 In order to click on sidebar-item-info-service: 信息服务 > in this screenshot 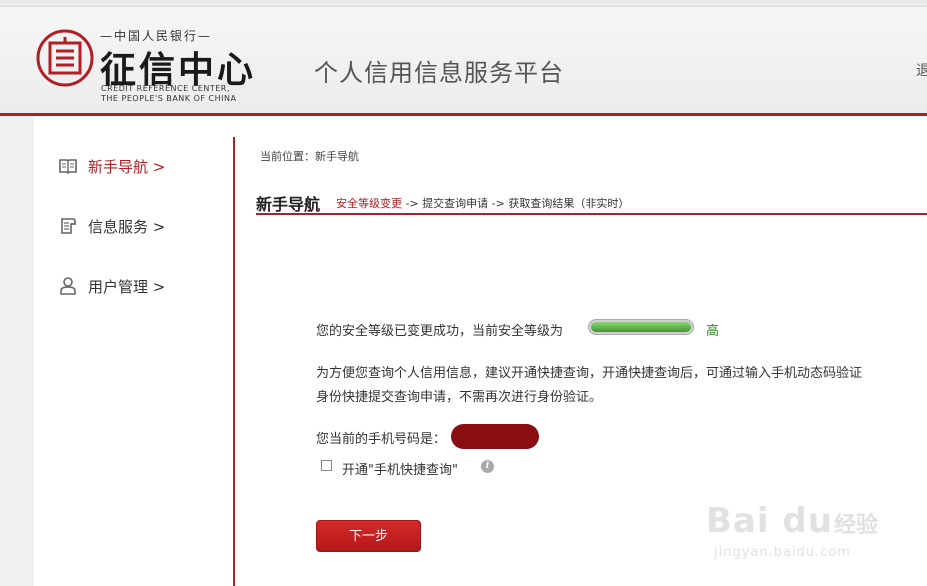, I will do `click(111, 226)`.